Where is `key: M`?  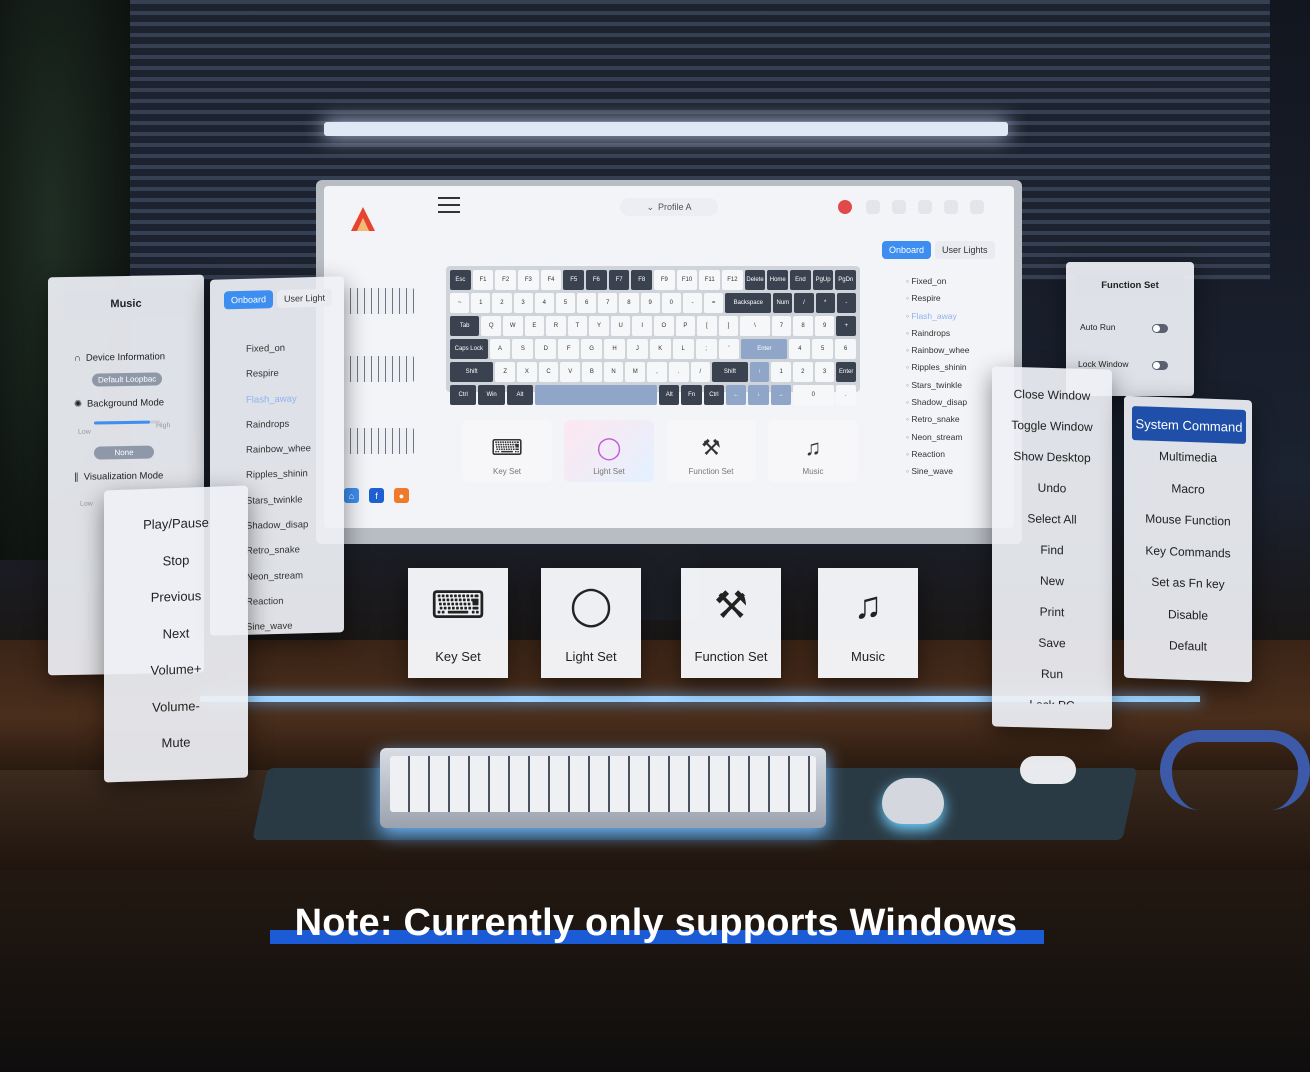
key: M is located at coordinates (635, 372).